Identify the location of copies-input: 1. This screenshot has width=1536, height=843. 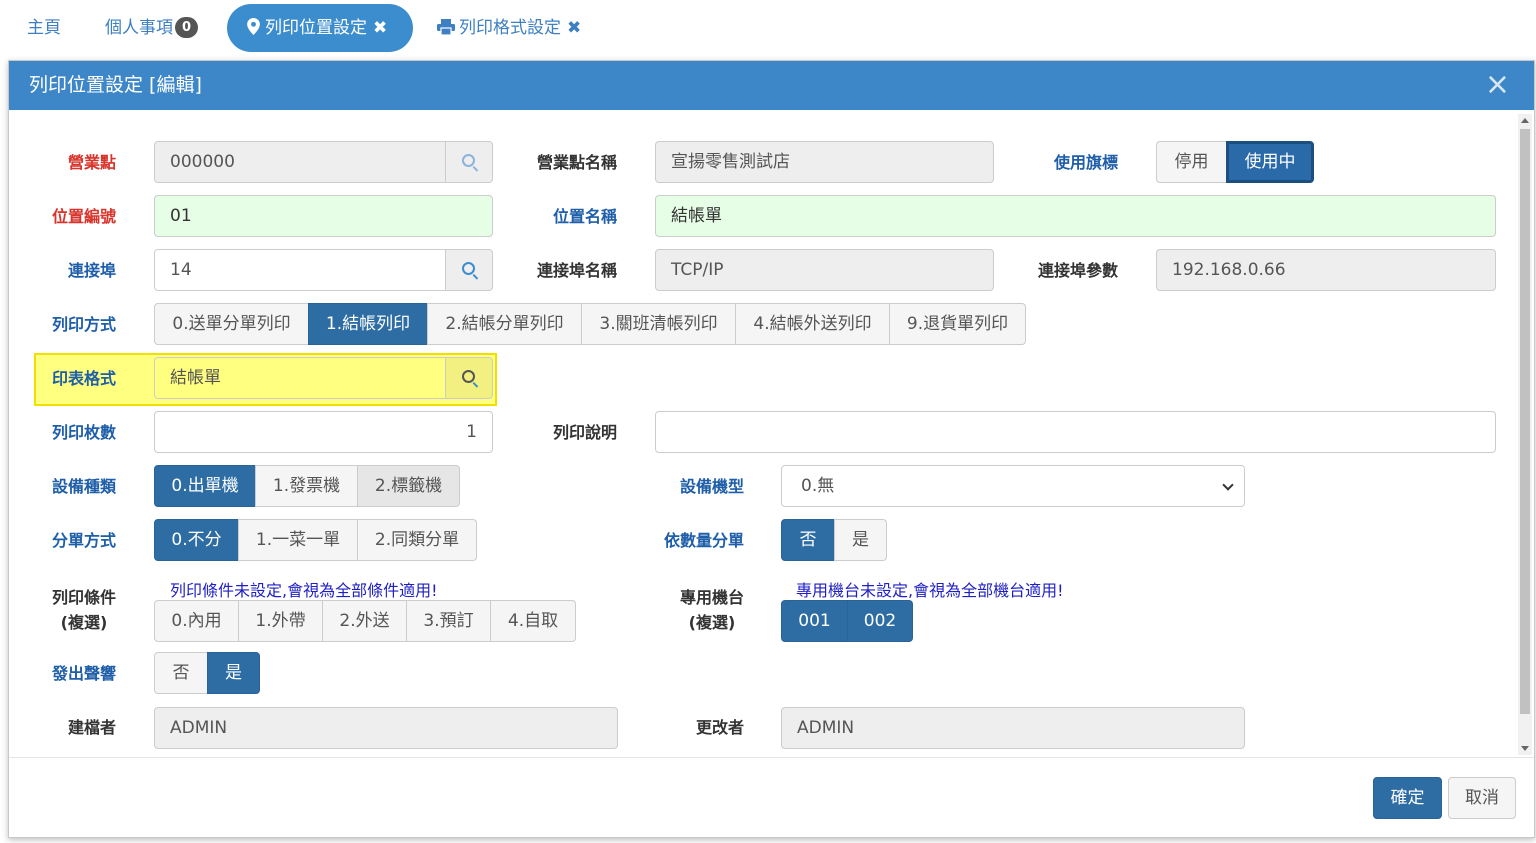
(323, 432).